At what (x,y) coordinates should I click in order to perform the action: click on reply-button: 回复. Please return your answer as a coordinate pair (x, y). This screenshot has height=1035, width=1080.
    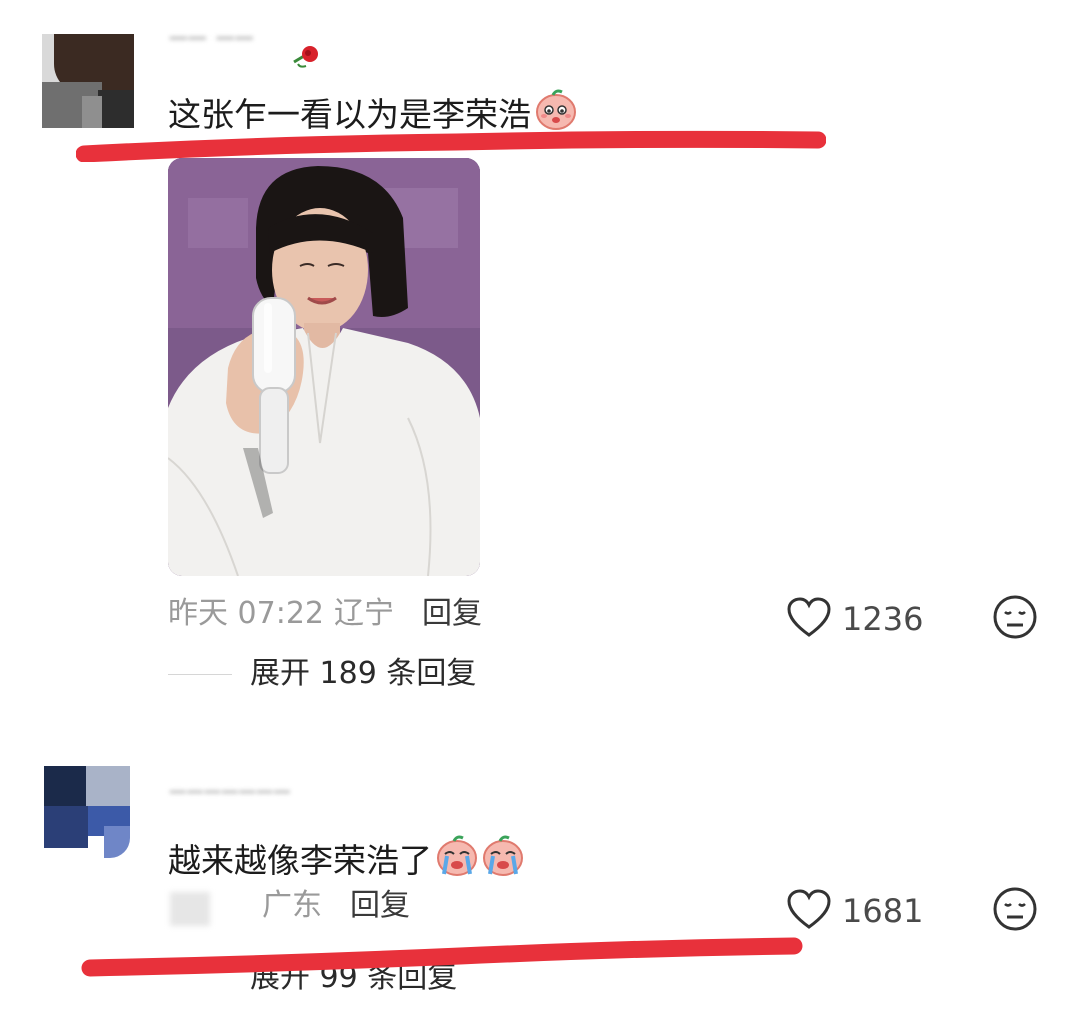
    Looking at the image, I should click on (380, 905).